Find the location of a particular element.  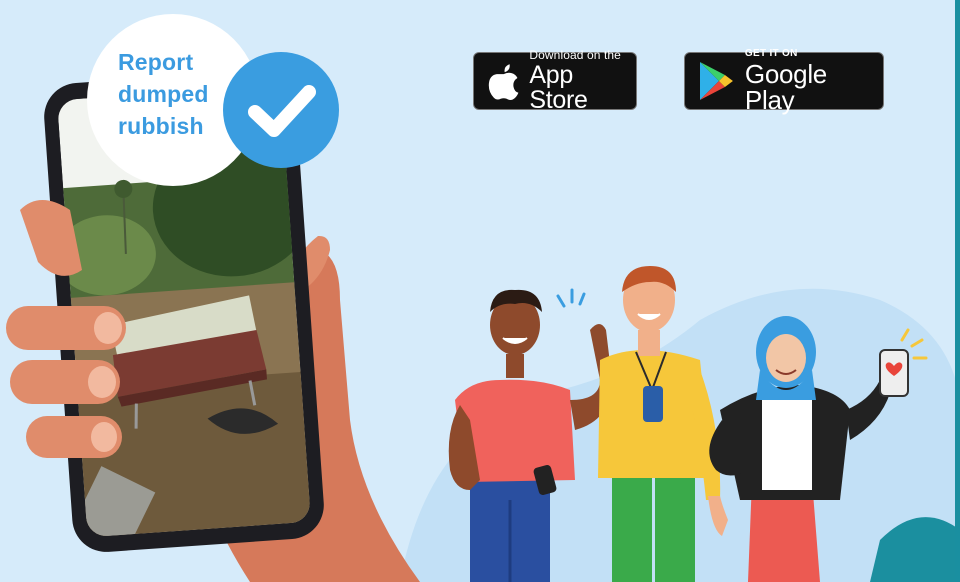

person-waving is located at coordinates (530, 435).